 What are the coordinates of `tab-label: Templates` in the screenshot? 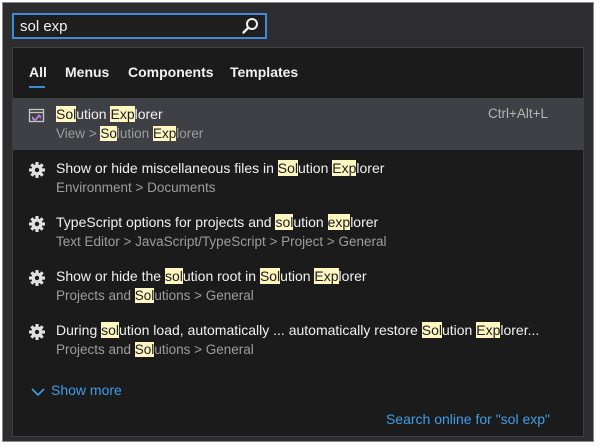 It's located at (264, 72).